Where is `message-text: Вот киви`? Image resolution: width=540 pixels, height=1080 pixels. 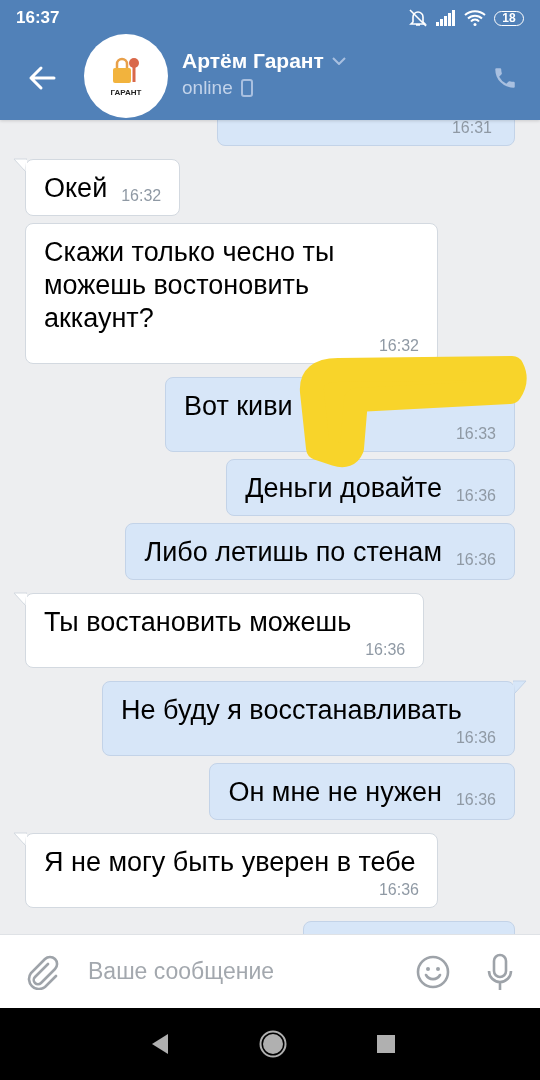 message-text: Вот киви is located at coordinates (238, 406).